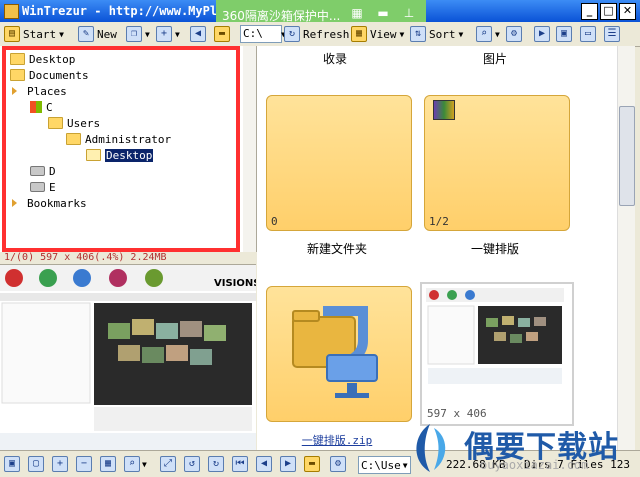 The image size is (640, 477). I want to click on tree-item-label: Bookmarks, so click(57, 203).